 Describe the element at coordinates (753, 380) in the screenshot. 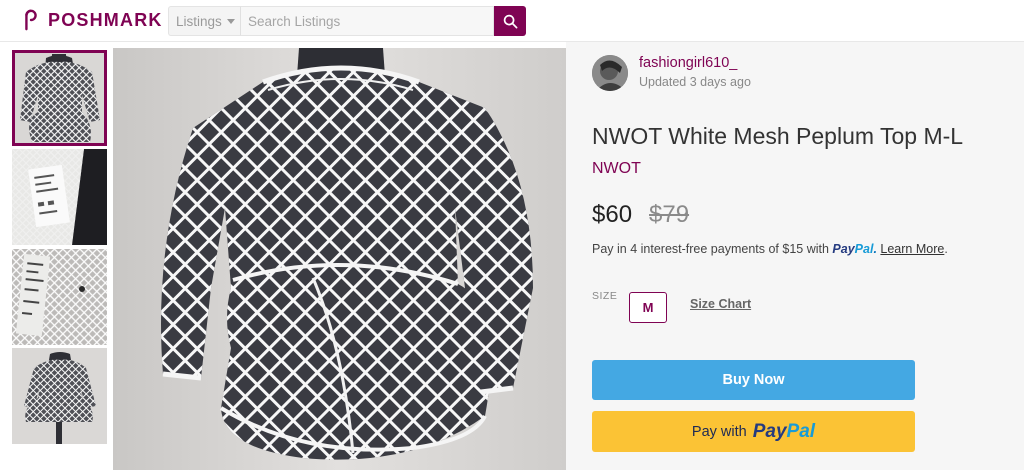

I see `buy-now-button: Buy Now` at that location.